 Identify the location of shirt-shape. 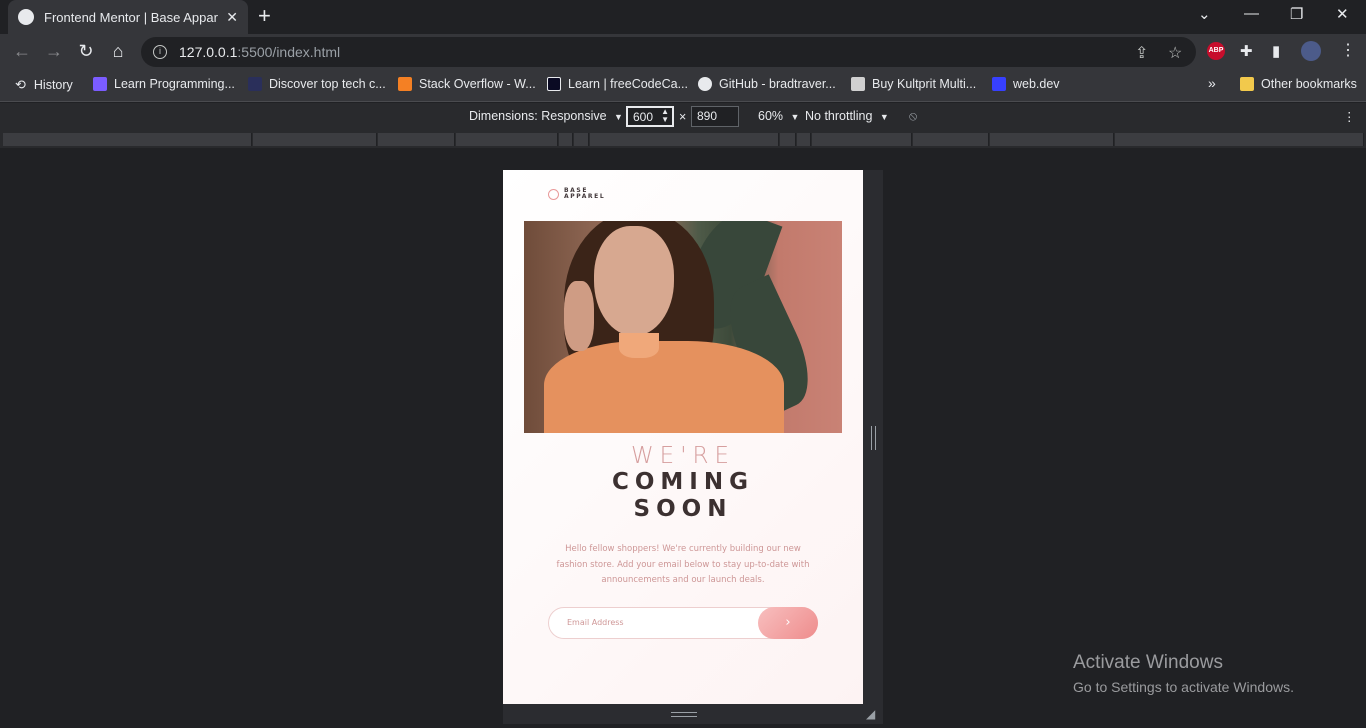
(664, 387).